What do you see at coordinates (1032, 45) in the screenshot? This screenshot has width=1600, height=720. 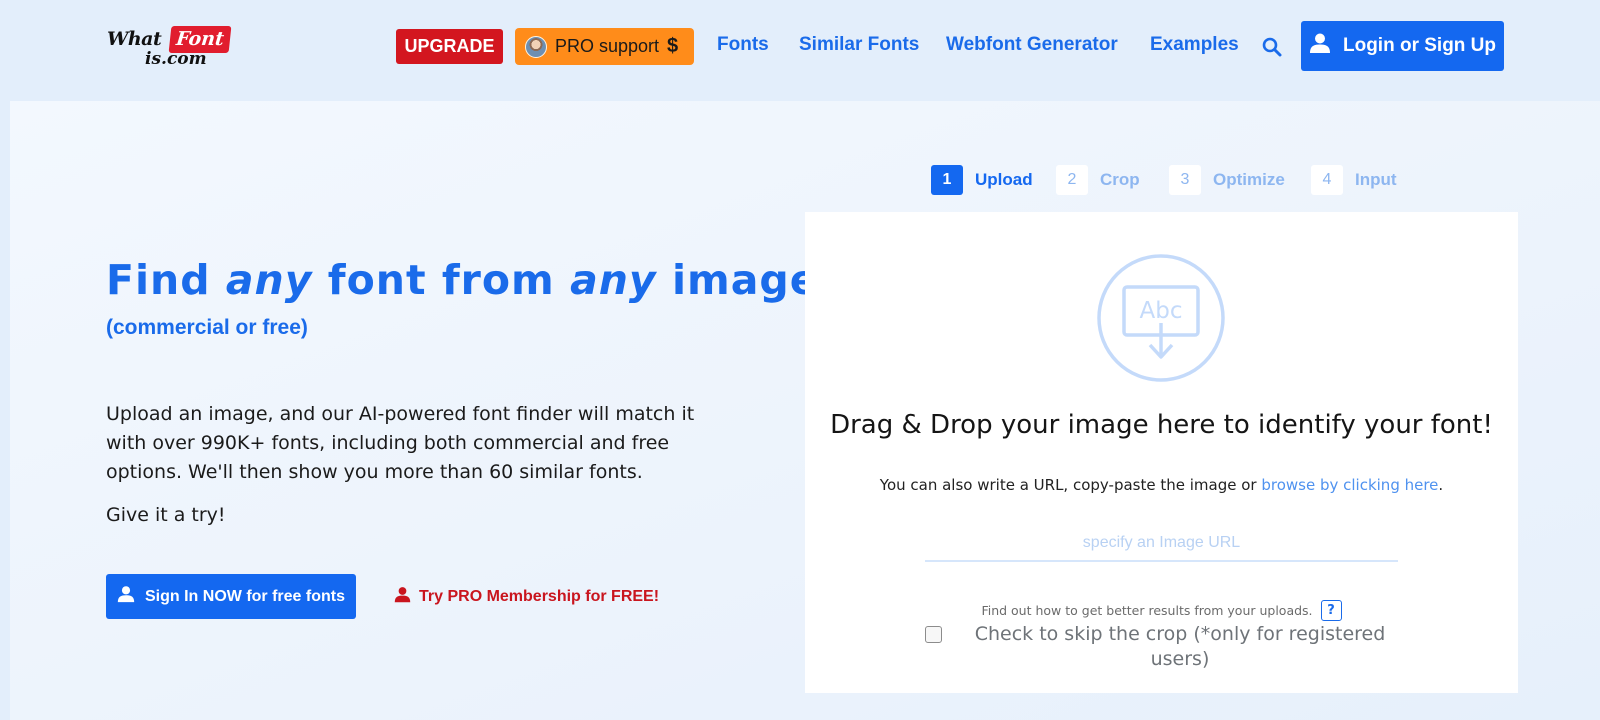 I see `nav-webfont-generator: Webfont Generator` at bounding box center [1032, 45].